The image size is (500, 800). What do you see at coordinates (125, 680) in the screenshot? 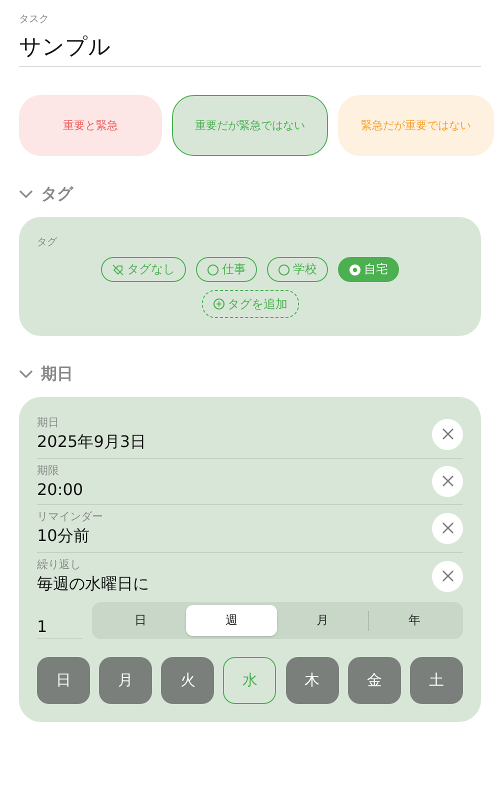
I see `weekday-button: 月` at bounding box center [125, 680].